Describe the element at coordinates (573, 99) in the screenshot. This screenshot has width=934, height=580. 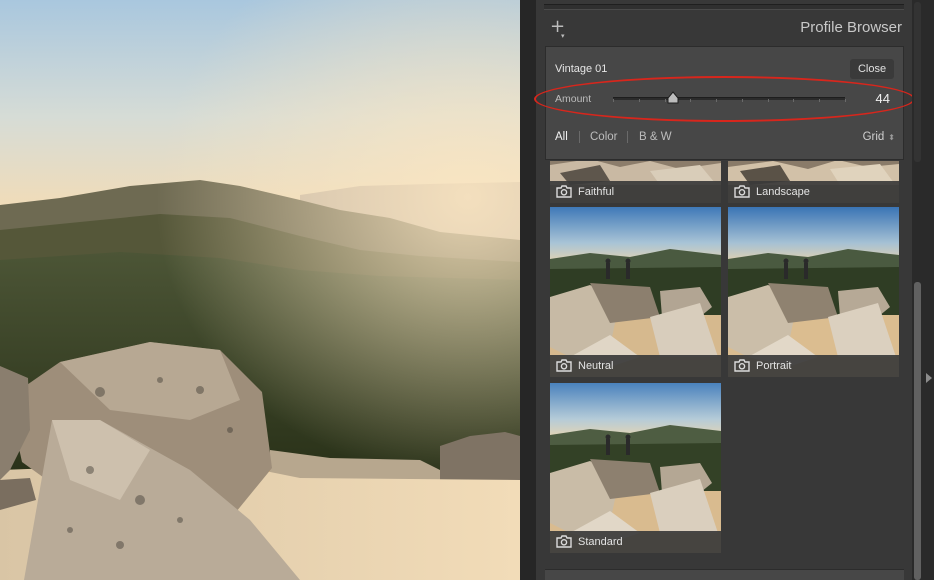
I see `amount-label: Amount` at that location.